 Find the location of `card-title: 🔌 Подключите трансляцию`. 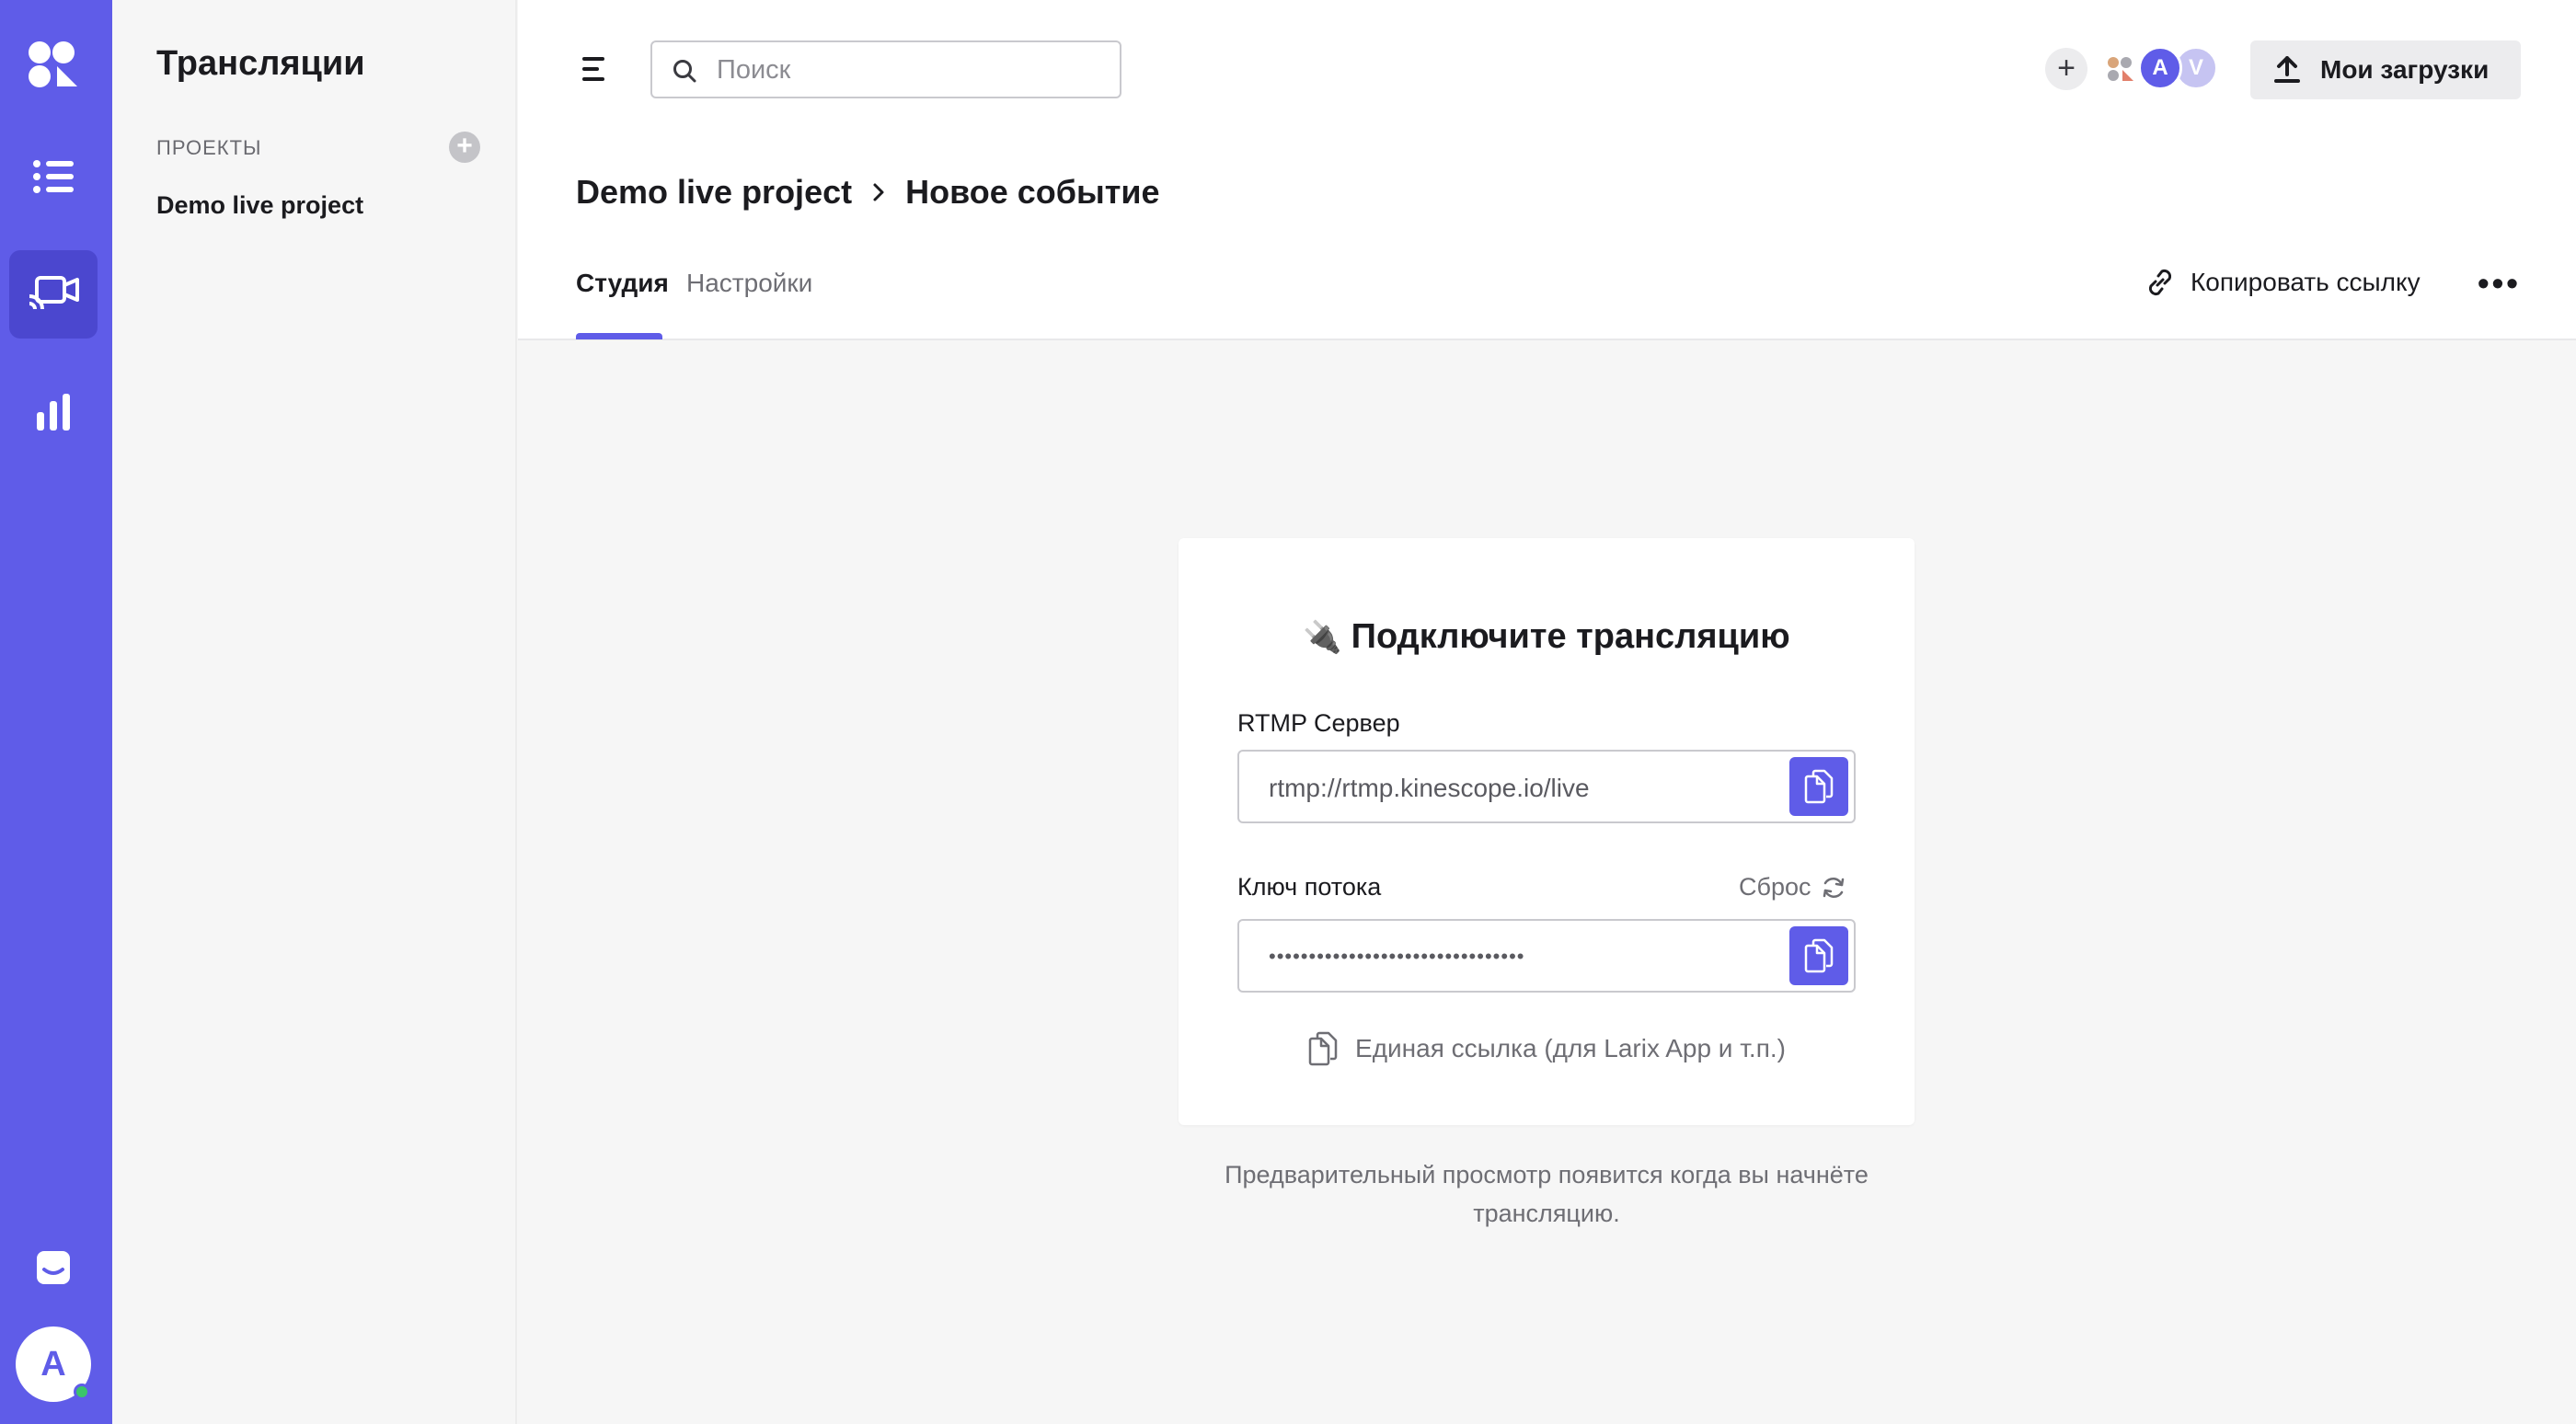

card-title: 🔌 Подключите трансляцию is located at coordinates (1547, 637).